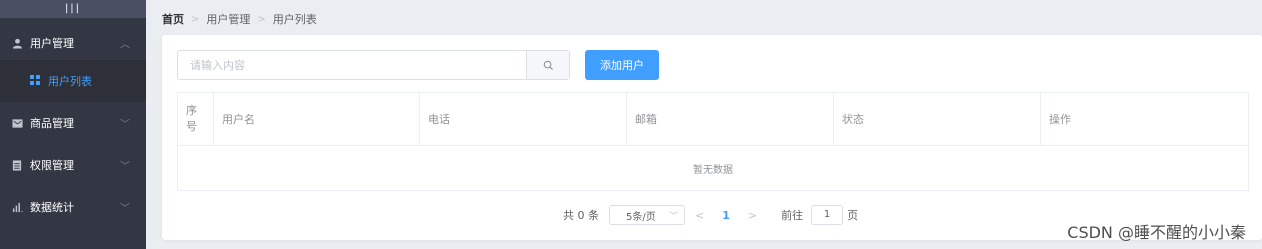 The height and width of the screenshot is (249, 1262). What do you see at coordinates (294, 19) in the screenshot?
I see `breadcrumb-user-list: 用户列表` at bounding box center [294, 19].